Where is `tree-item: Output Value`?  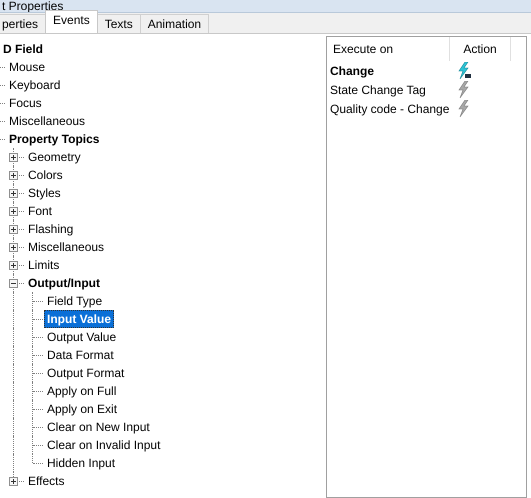 tree-item: Output Value is located at coordinates (82, 337).